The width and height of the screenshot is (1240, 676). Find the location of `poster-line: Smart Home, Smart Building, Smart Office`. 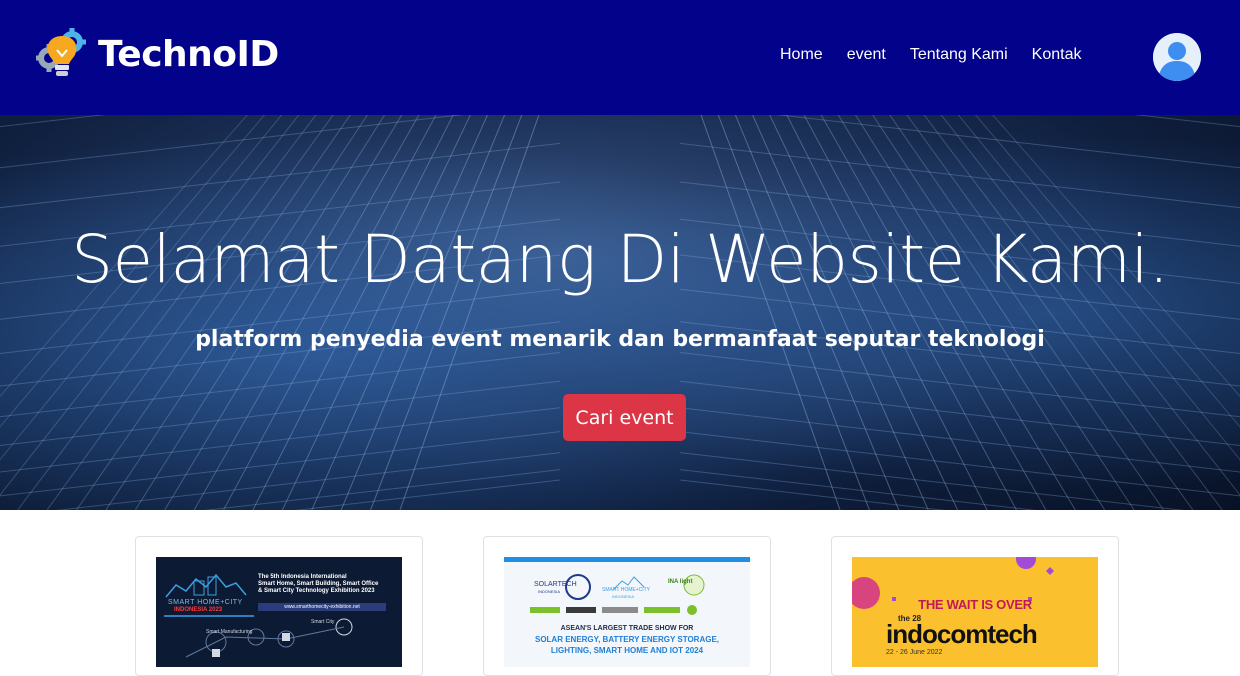

poster-line: Smart Home, Smart Building, Smart Office is located at coordinates (318, 584).